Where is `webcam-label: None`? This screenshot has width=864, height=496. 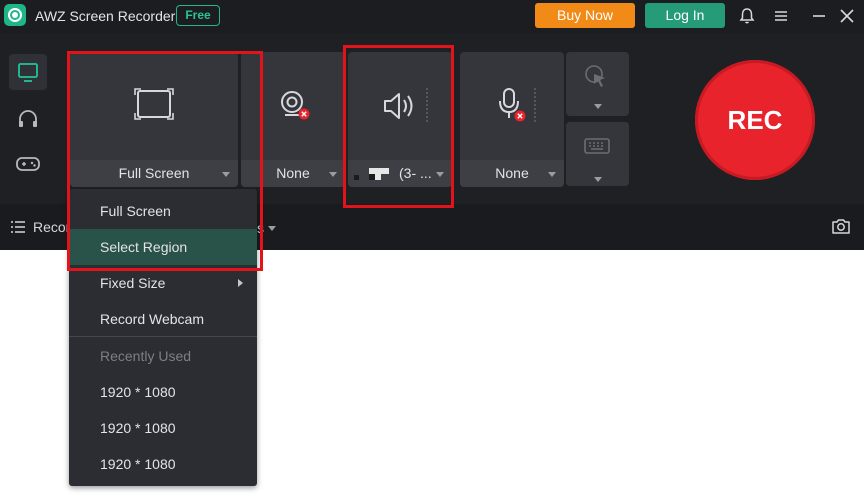 webcam-label: None is located at coordinates (293, 173).